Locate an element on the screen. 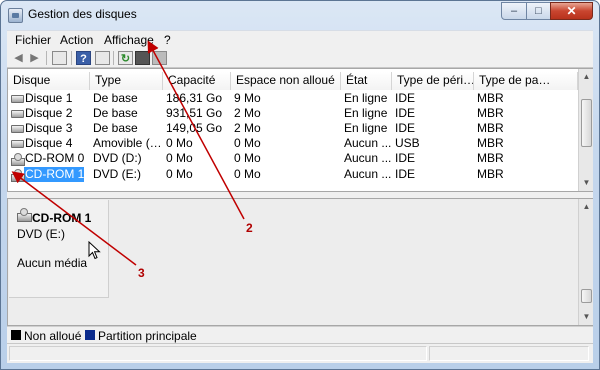 Image resolution: width=600 pixels, height=370 pixels. minimize-button: – is located at coordinates (514, 11).